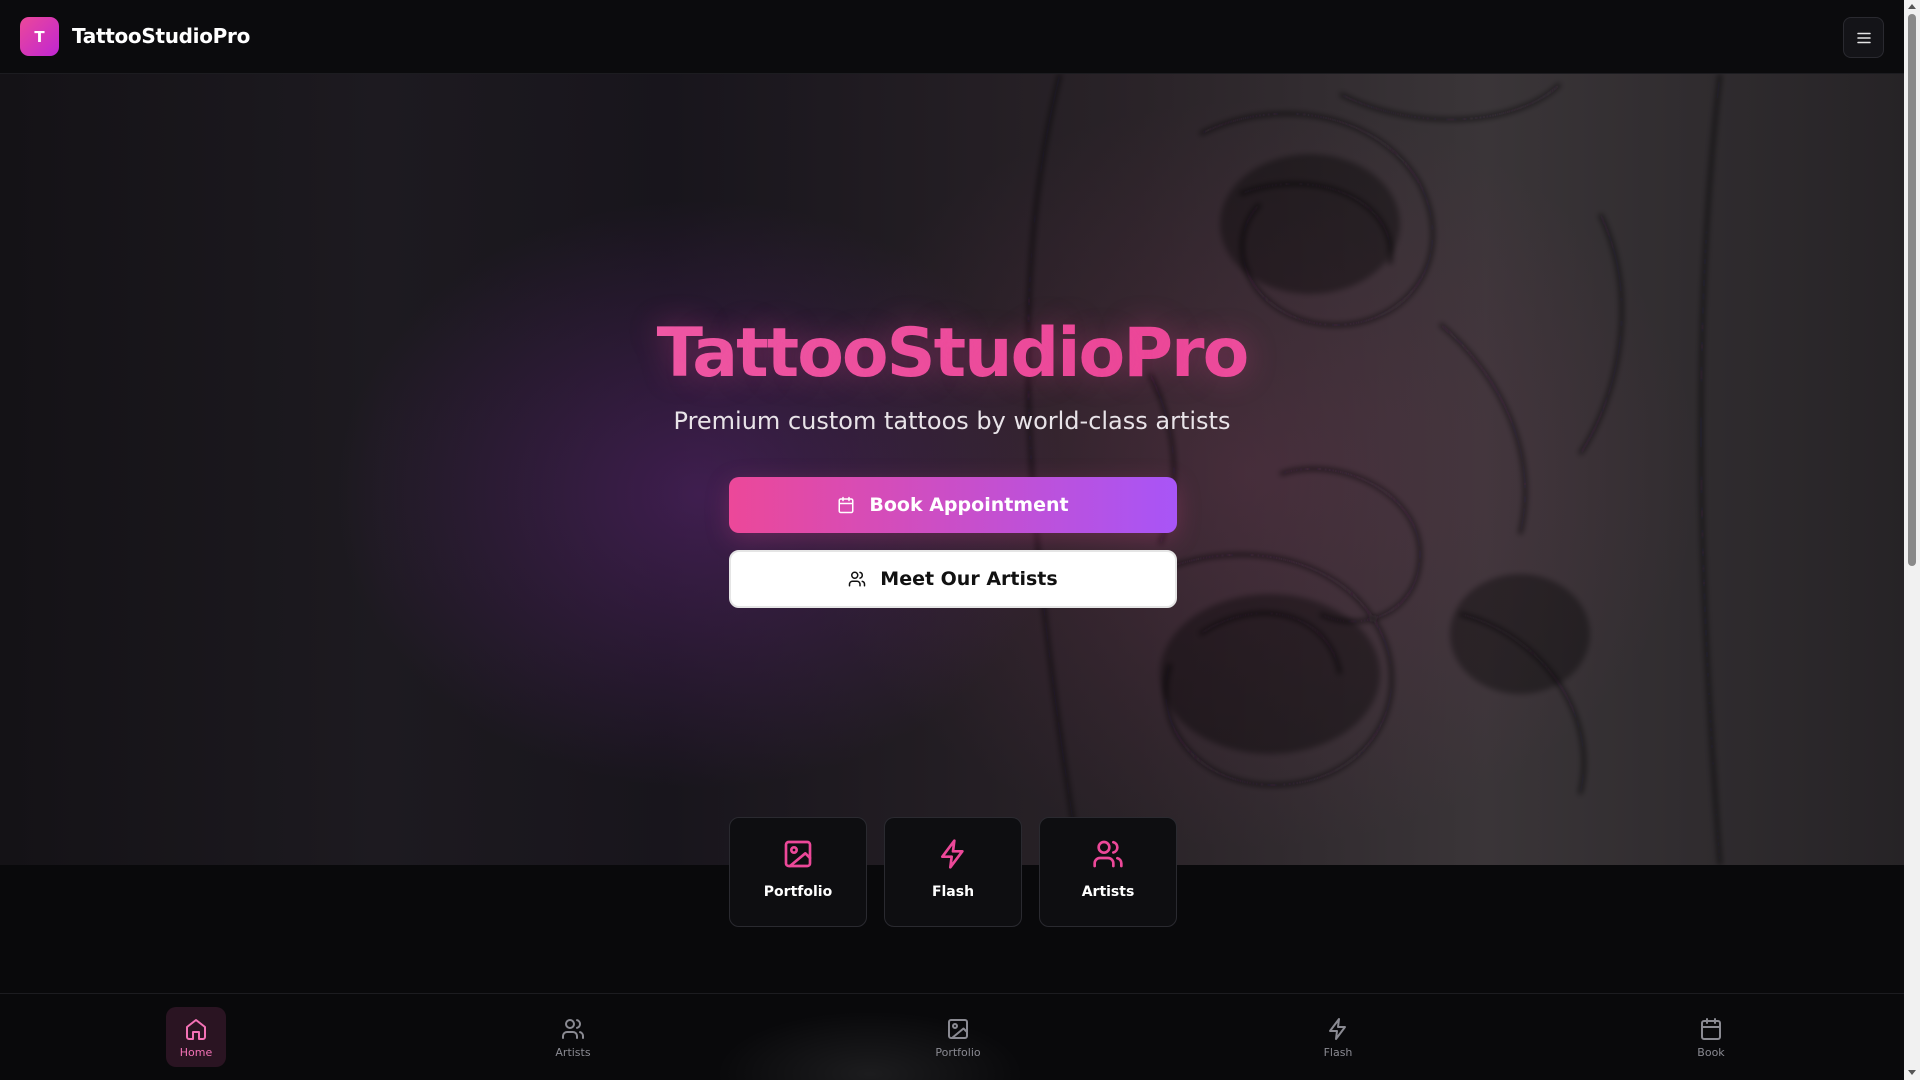  What do you see at coordinates (952, 353) in the screenshot?
I see `hero-title: TattooStudioPro` at bounding box center [952, 353].